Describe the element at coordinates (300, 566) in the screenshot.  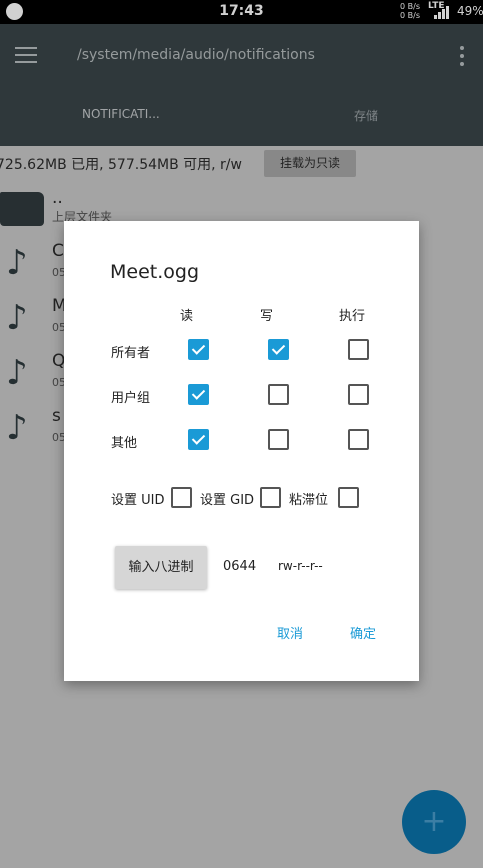
I see `permission-string: rw-r--r--` at that location.